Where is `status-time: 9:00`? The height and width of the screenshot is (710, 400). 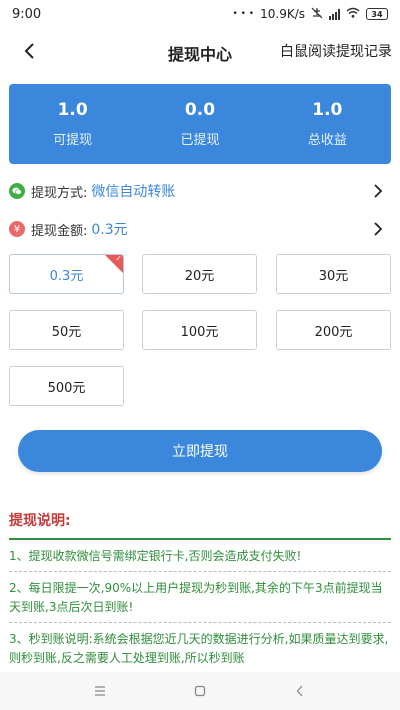
status-time: 9:00 is located at coordinates (27, 14).